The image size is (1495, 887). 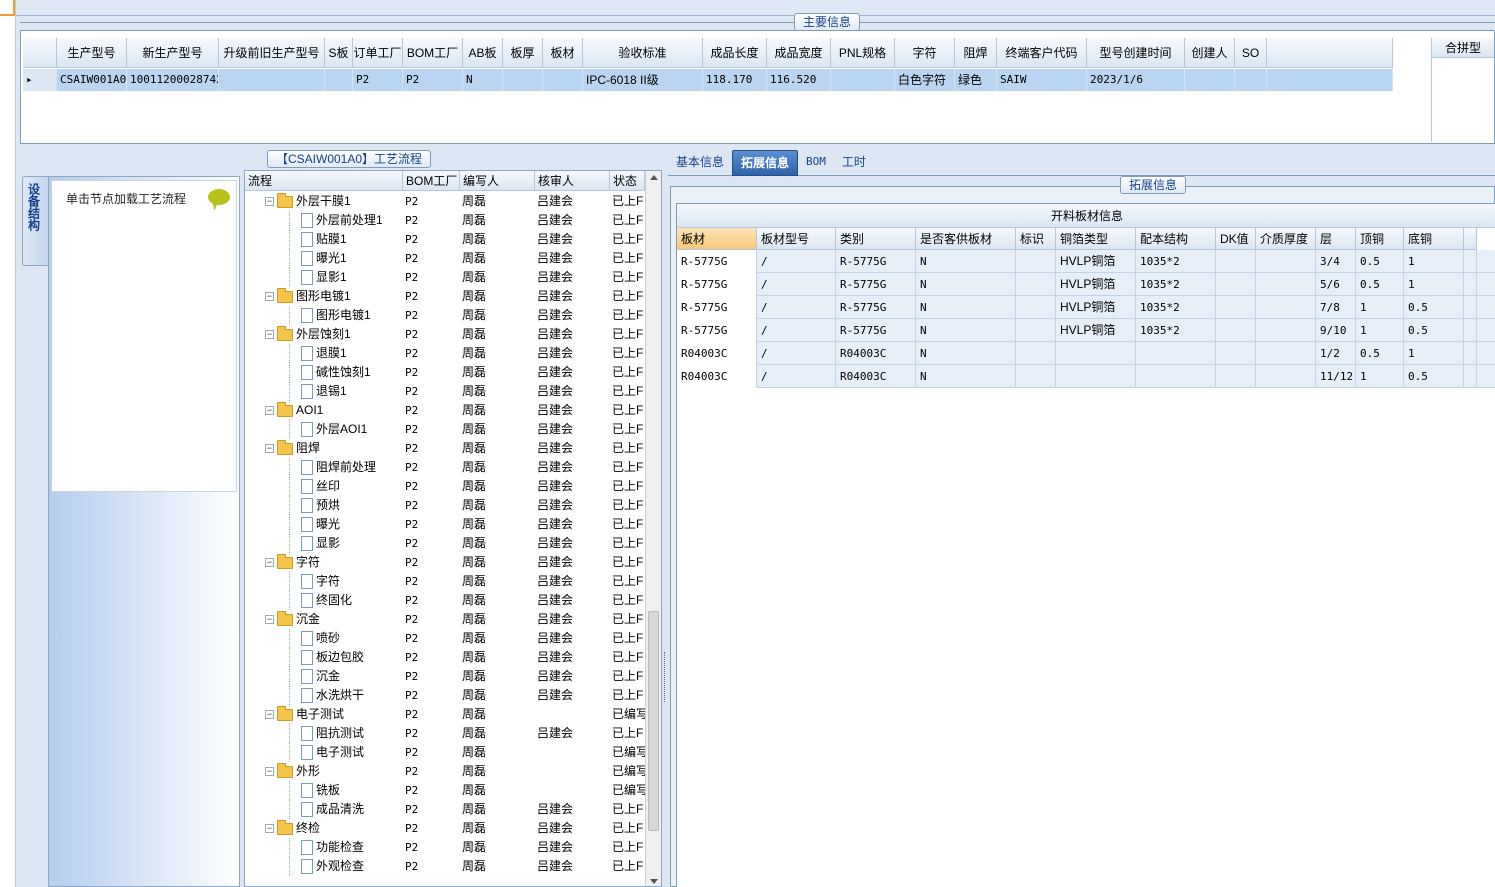 What do you see at coordinates (336, 372) in the screenshot?
I see `tree-node: 碱性蚀刻1` at bounding box center [336, 372].